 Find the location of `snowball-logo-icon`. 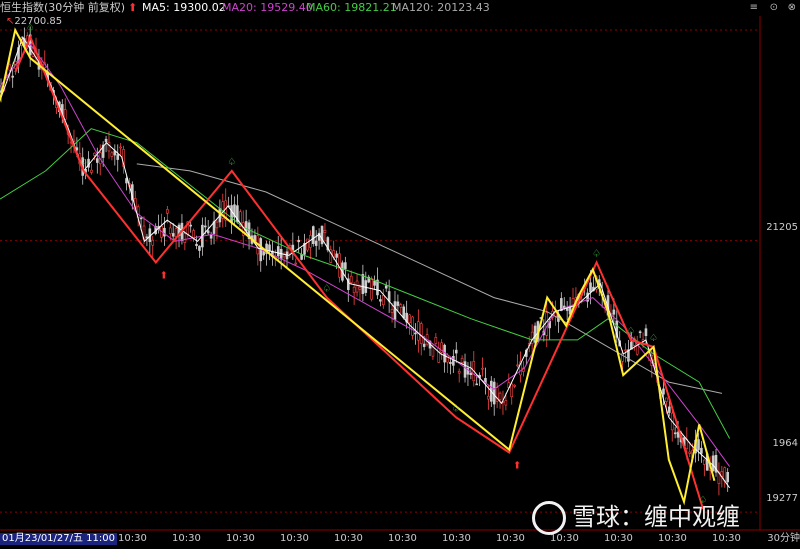

snowball-logo-icon is located at coordinates (549, 518).